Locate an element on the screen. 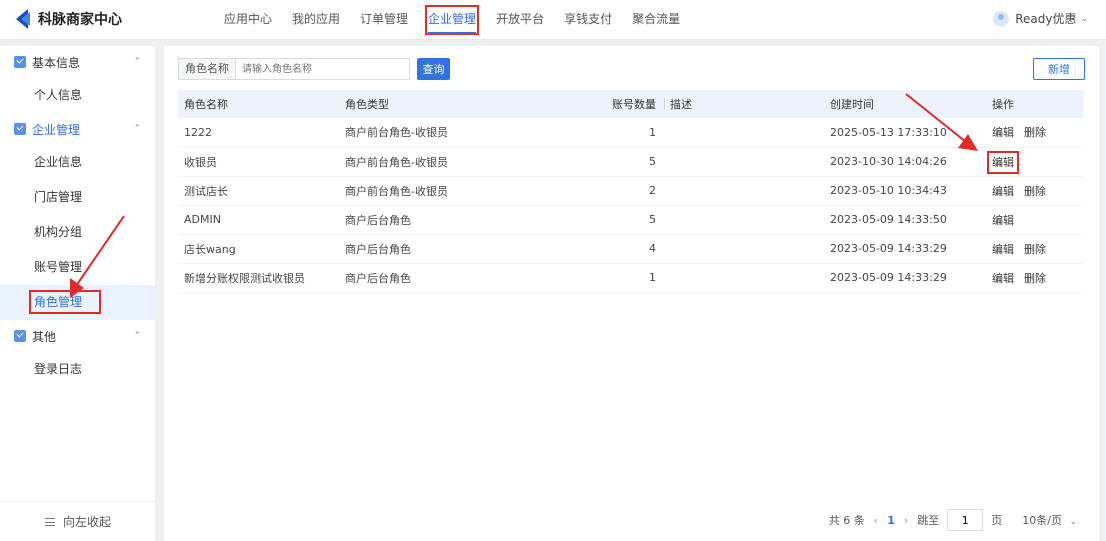 The height and width of the screenshot is (541, 1106). sidebar-item-enterprise-info: 企业信息 is located at coordinates (77, 162).